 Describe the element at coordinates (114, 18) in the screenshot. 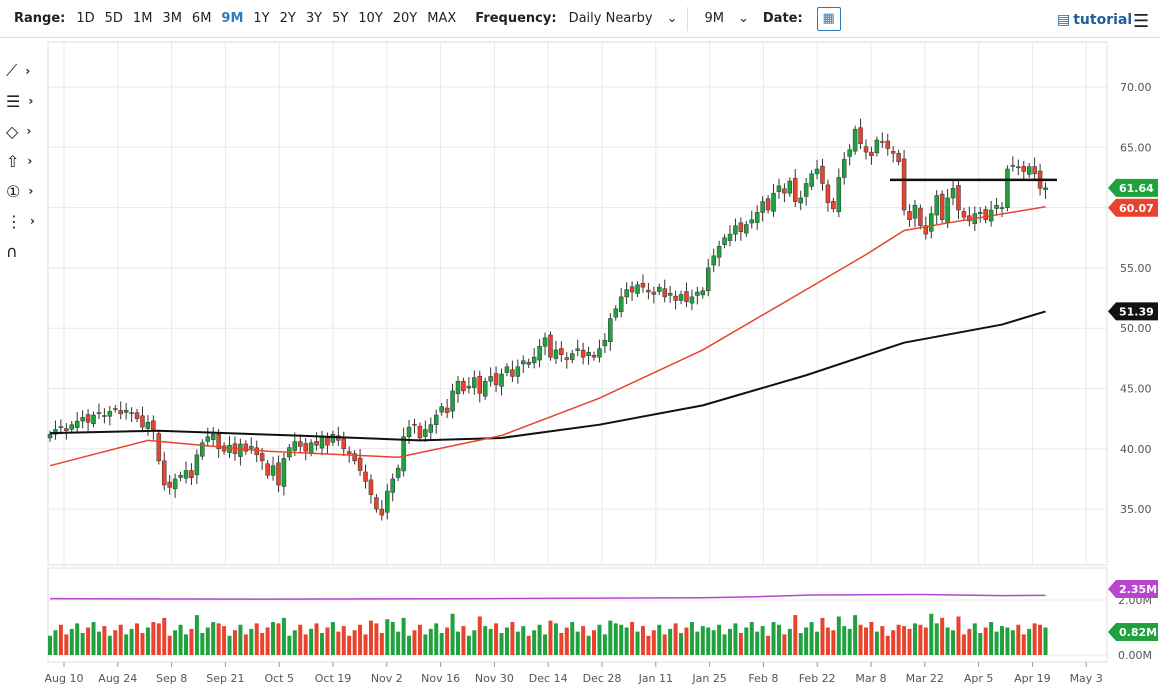

I see `range-5d: 5D` at that location.